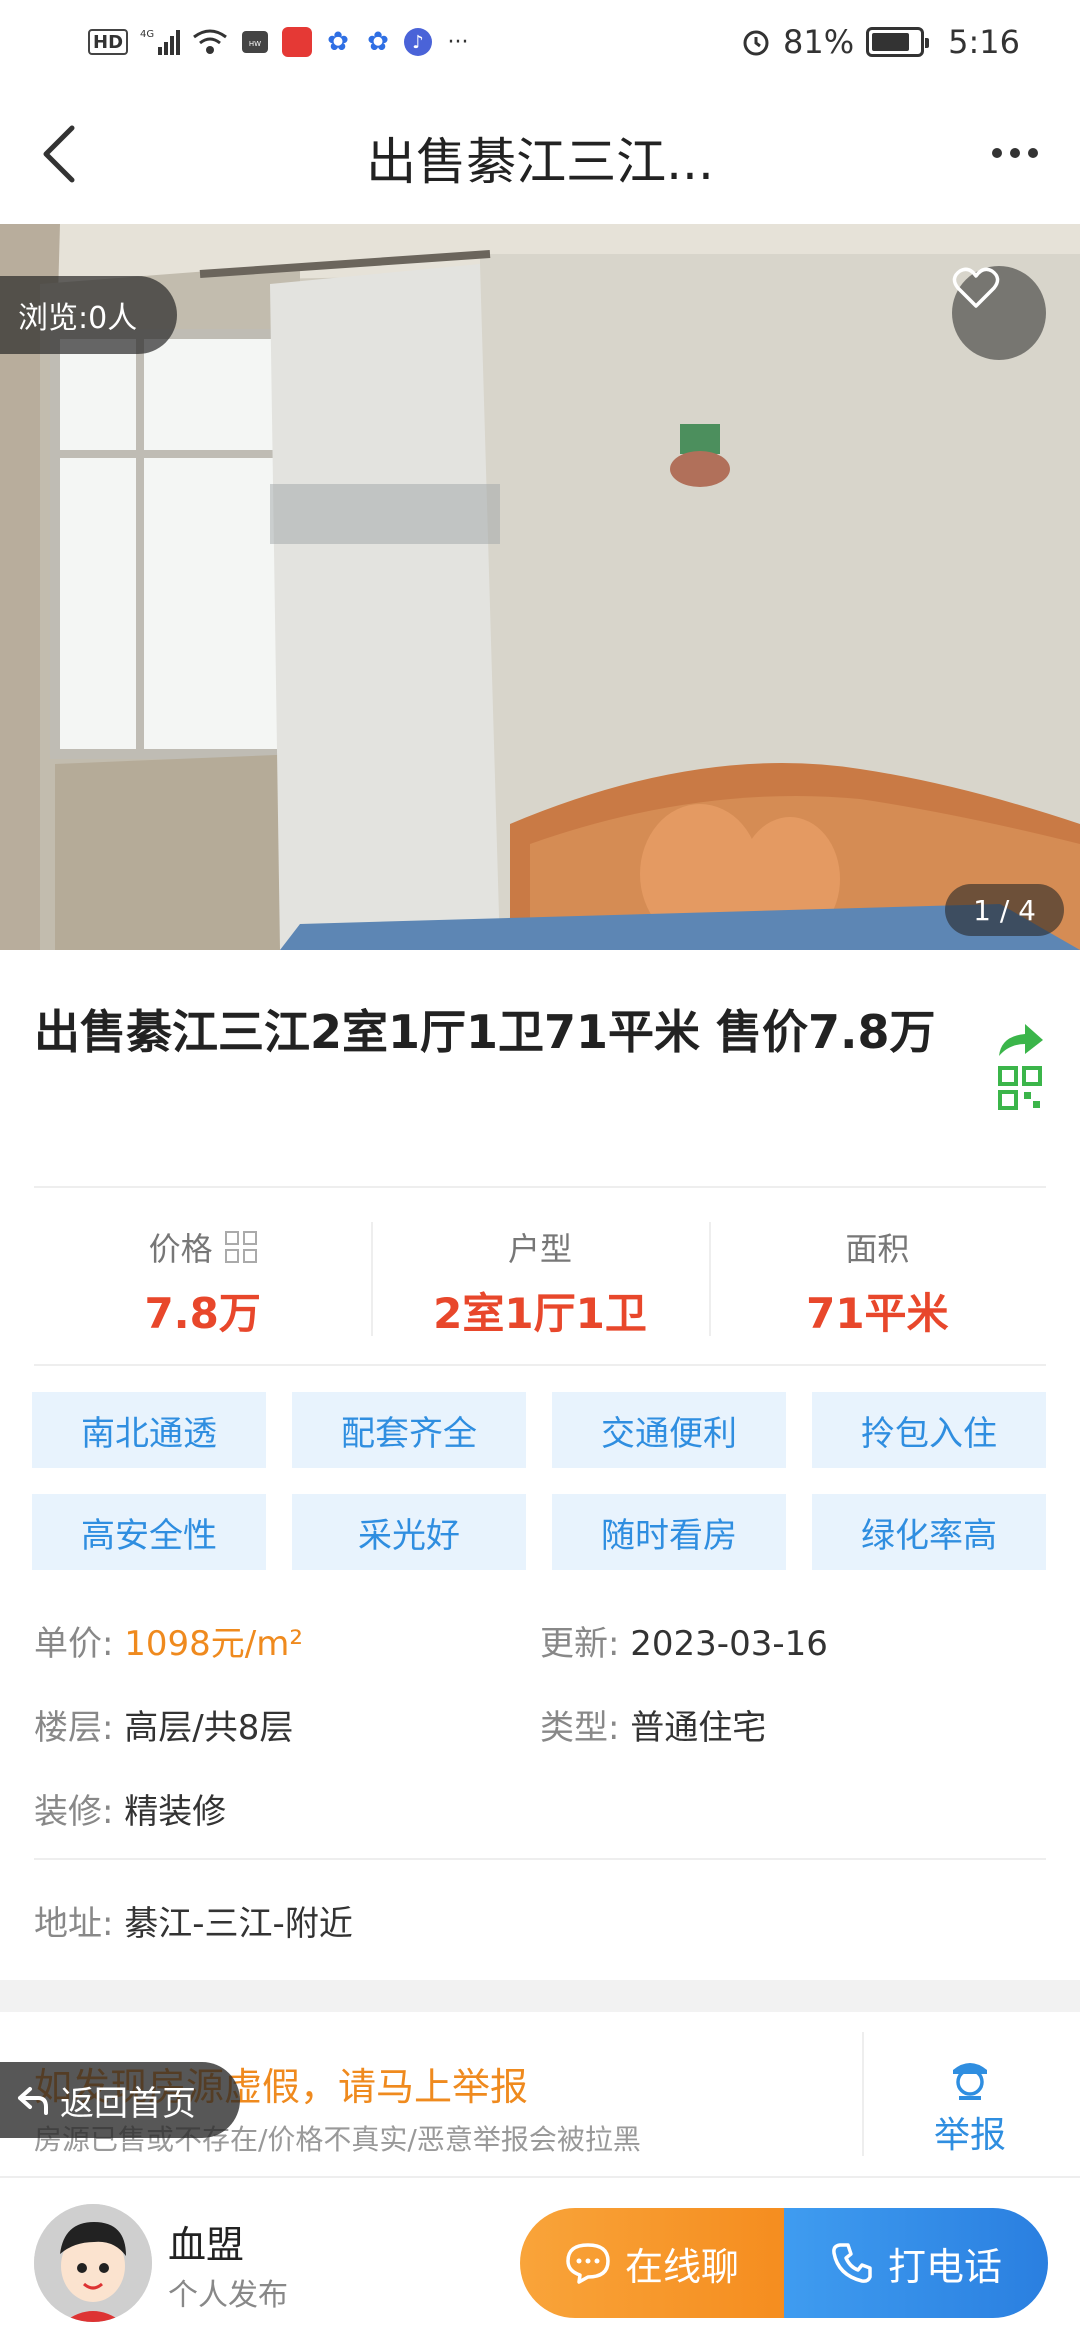  Describe the element at coordinates (970, 2081) in the screenshot. I see `police-icon` at that location.